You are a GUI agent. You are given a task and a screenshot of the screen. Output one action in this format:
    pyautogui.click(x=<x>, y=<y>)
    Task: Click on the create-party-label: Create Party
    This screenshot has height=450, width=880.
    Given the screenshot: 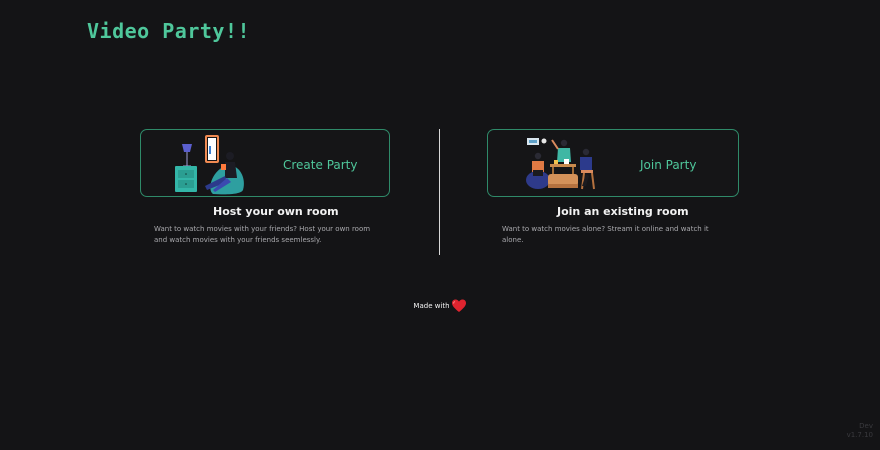 What is the action you would take?
    pyautogui.click(x=320, y=165)
    